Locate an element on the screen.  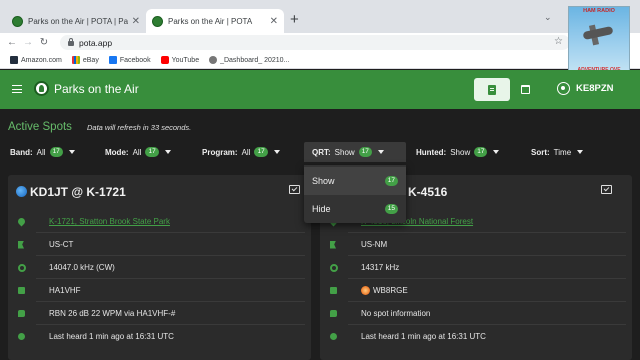
spot-card-title: KD1JT @ K-1721 is located at coordinates (71, 192).